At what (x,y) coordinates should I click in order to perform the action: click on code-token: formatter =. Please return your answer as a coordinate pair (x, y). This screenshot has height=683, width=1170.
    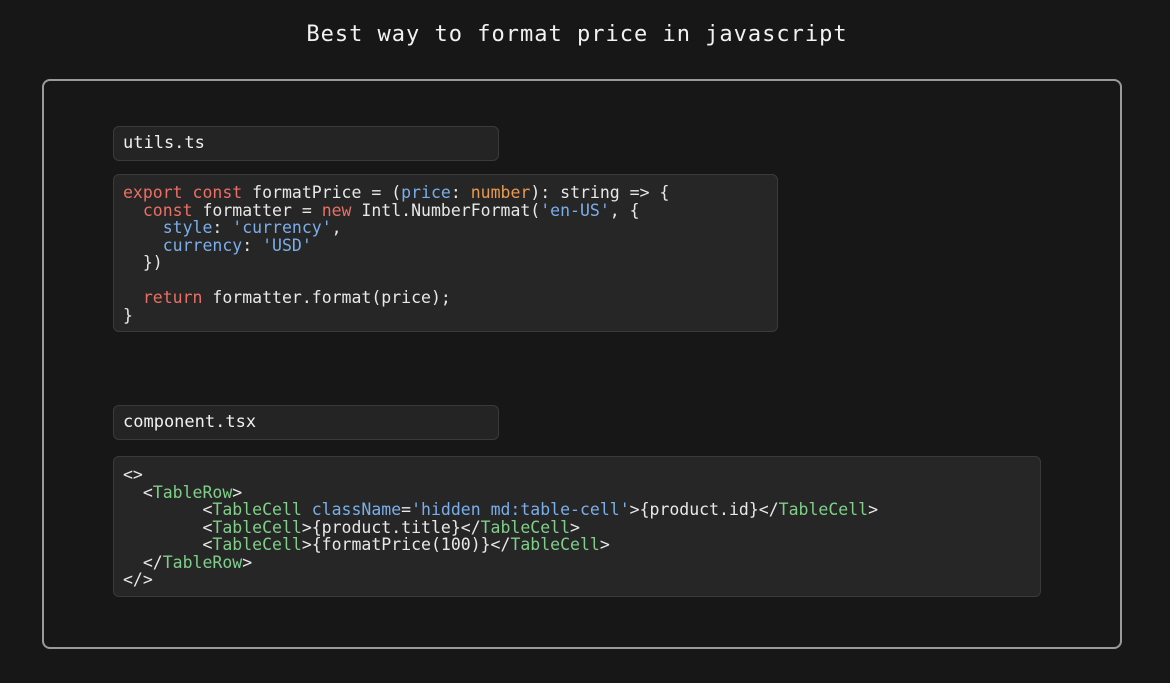
    Looking at the image, I should click on (257, 210).